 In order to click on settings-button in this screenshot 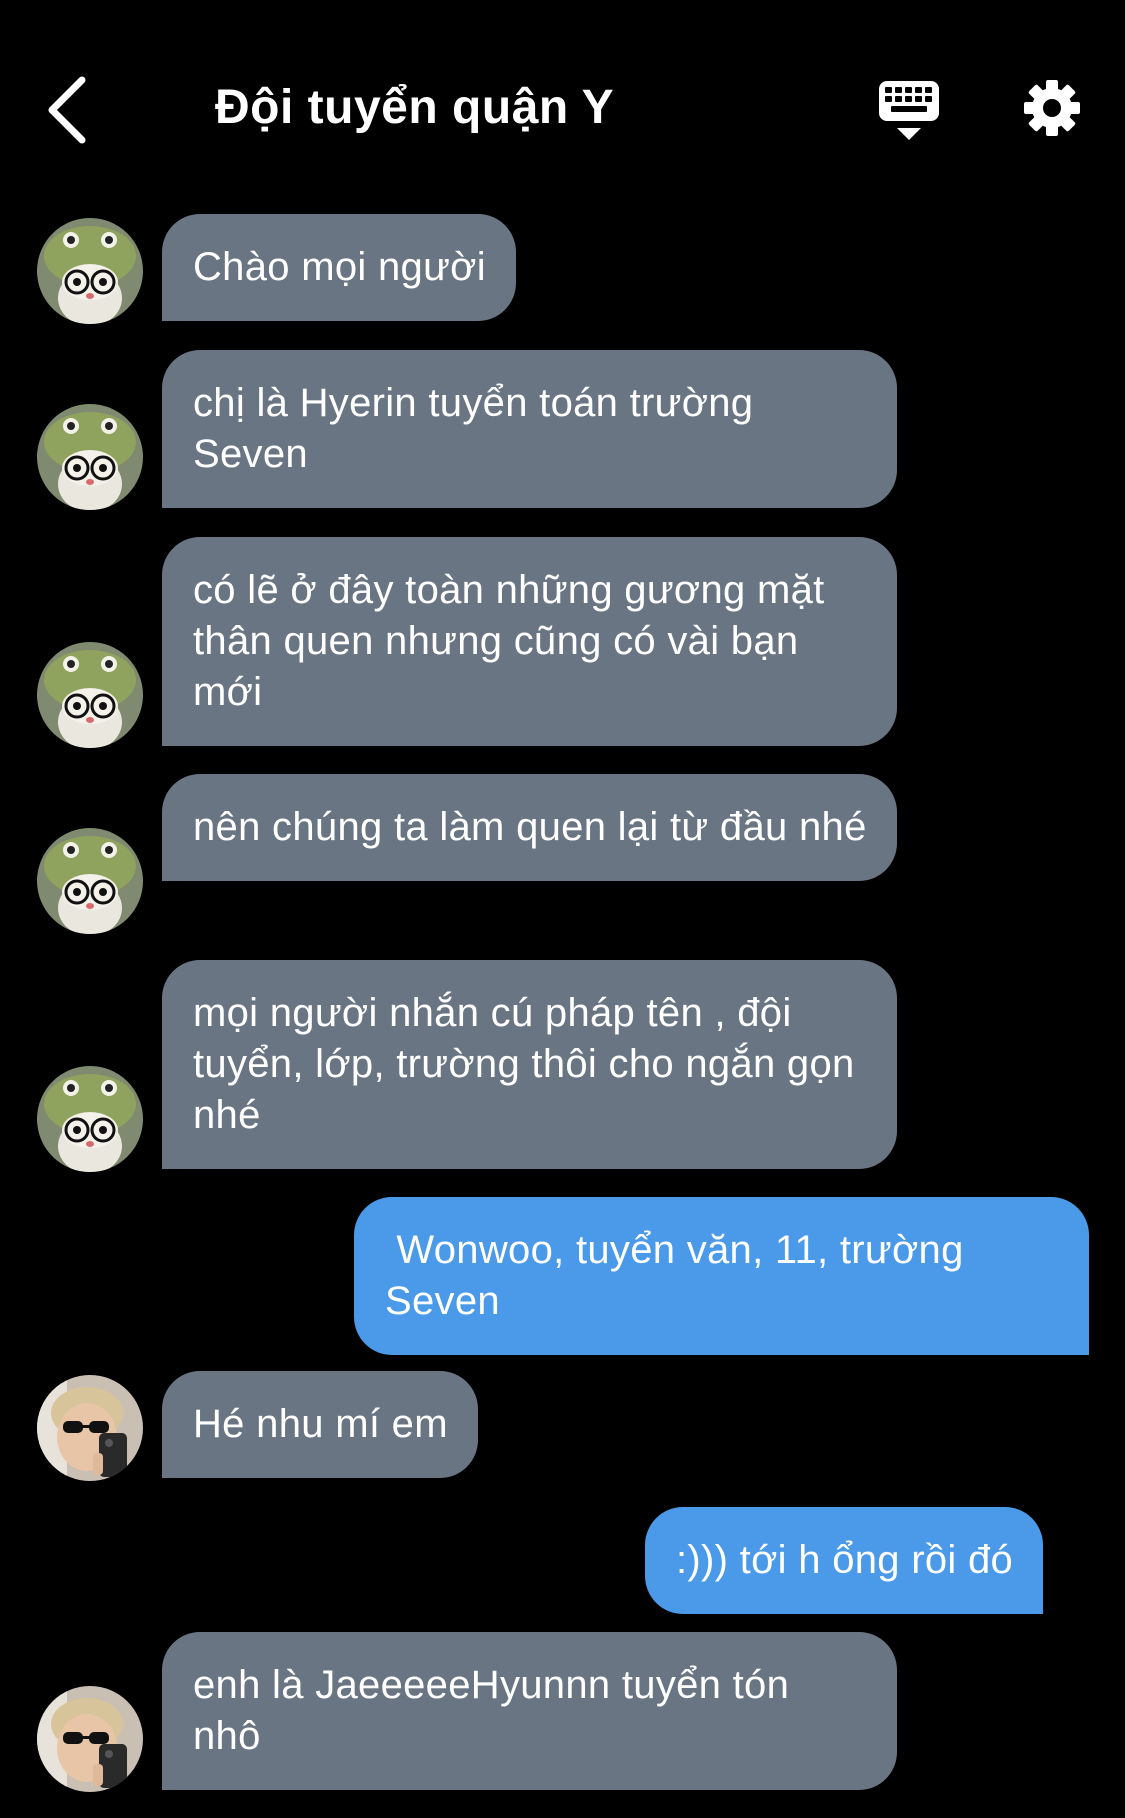, I will do `click(1052, 108)`.